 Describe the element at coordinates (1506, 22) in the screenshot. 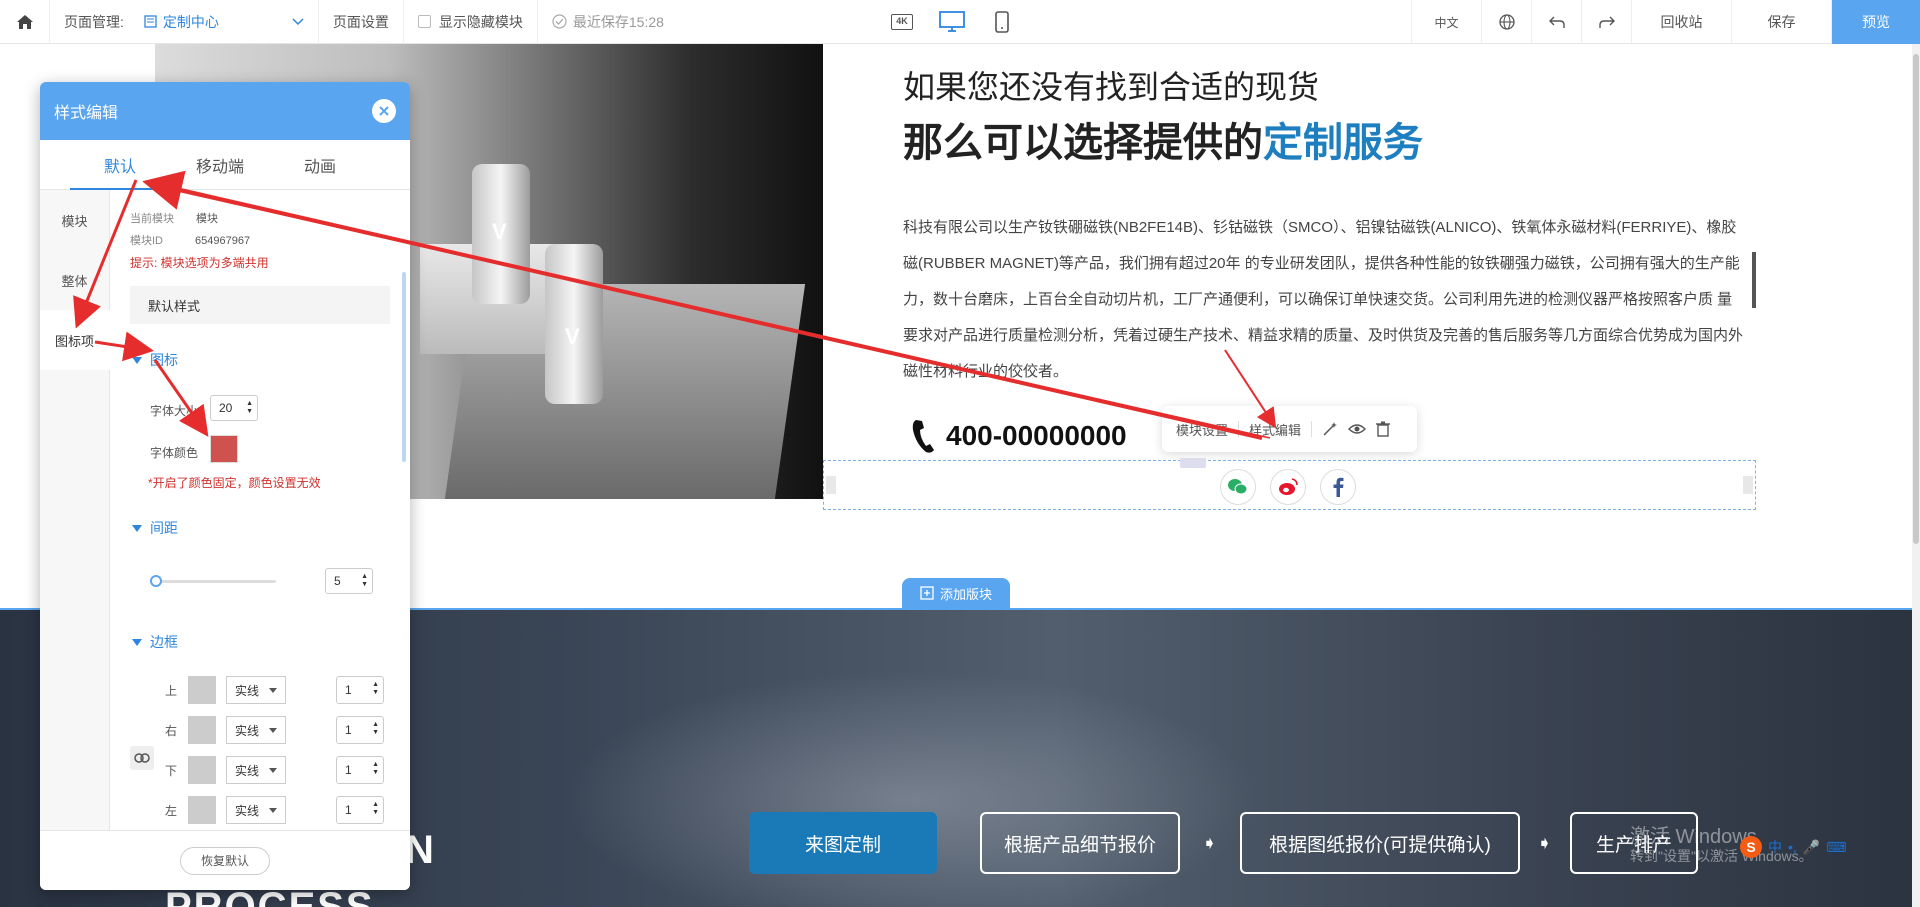

I see `globe-button` at that location.